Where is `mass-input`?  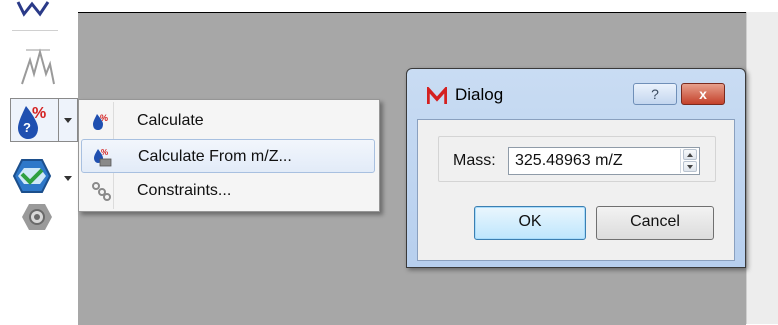
mass-input is located at coordinates (604, 161).